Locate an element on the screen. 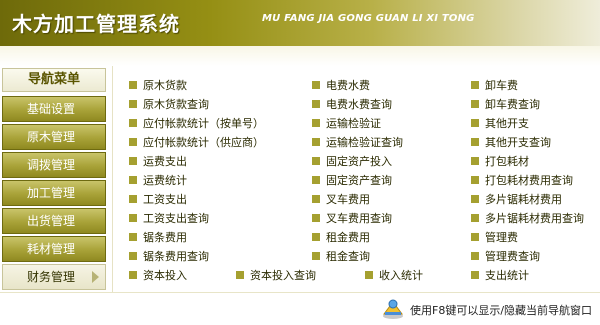  menu-unloading-fee: 卸车费 is located at coordinates (494, 86).